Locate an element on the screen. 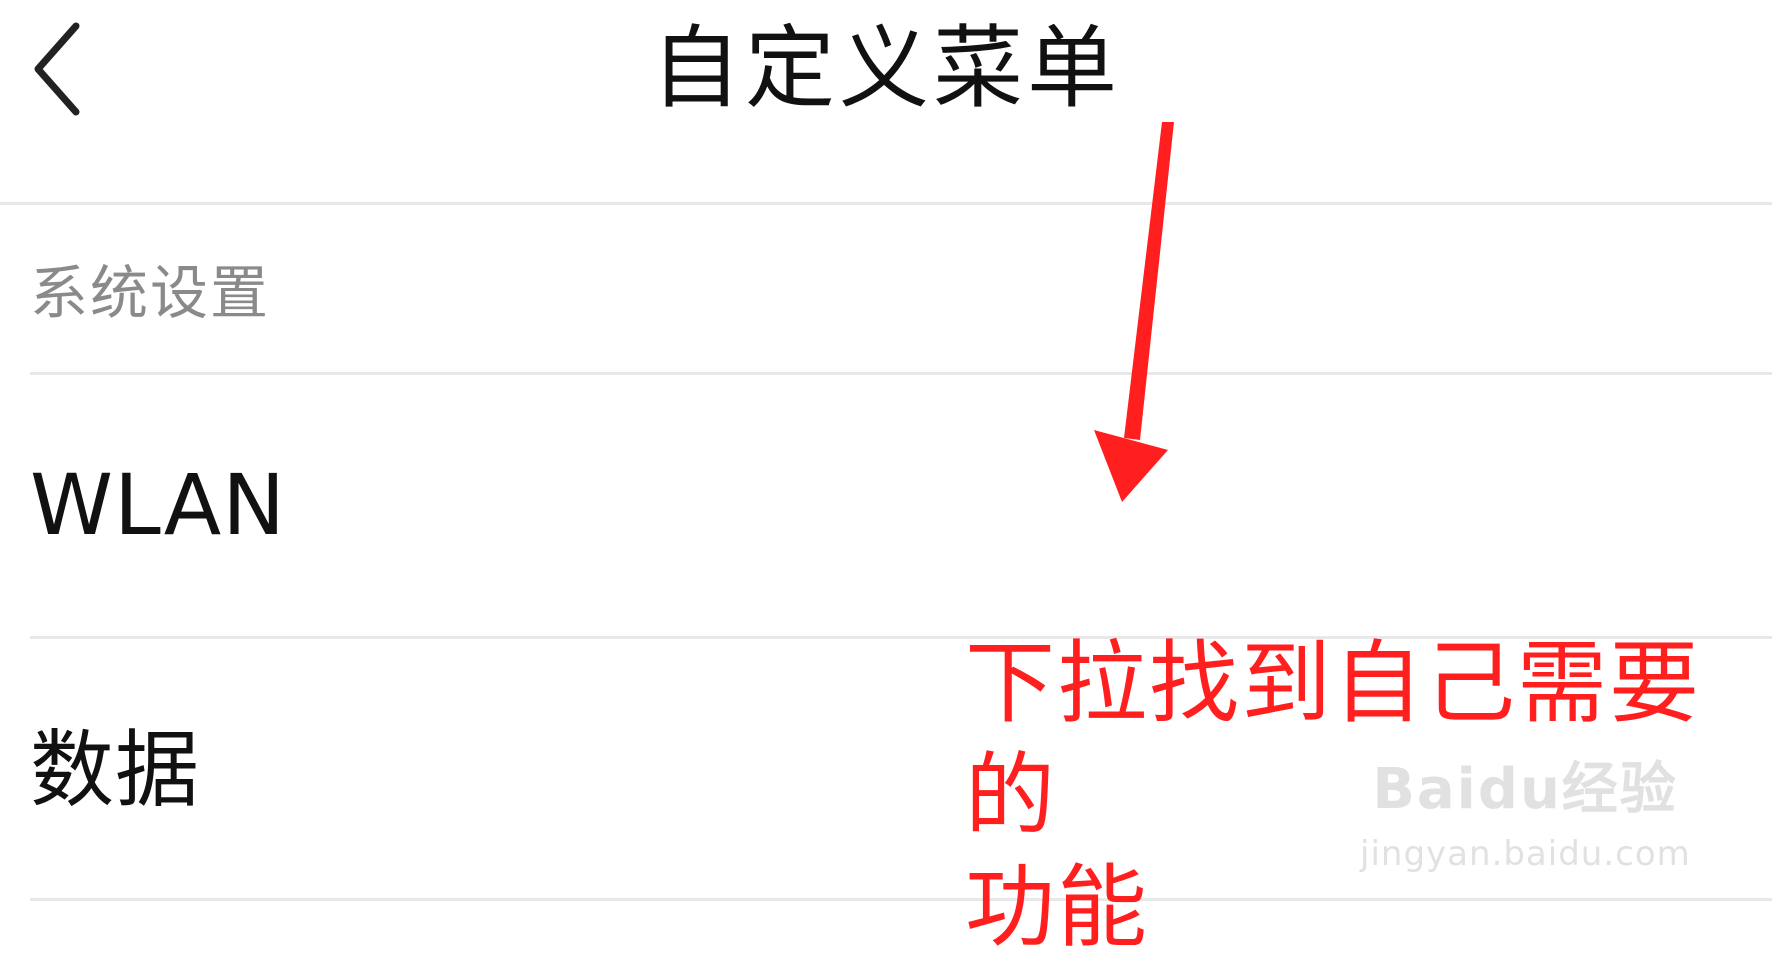 The image size is (1772, 964). list-item-data: 数据 is located at coordinates (480, 780).